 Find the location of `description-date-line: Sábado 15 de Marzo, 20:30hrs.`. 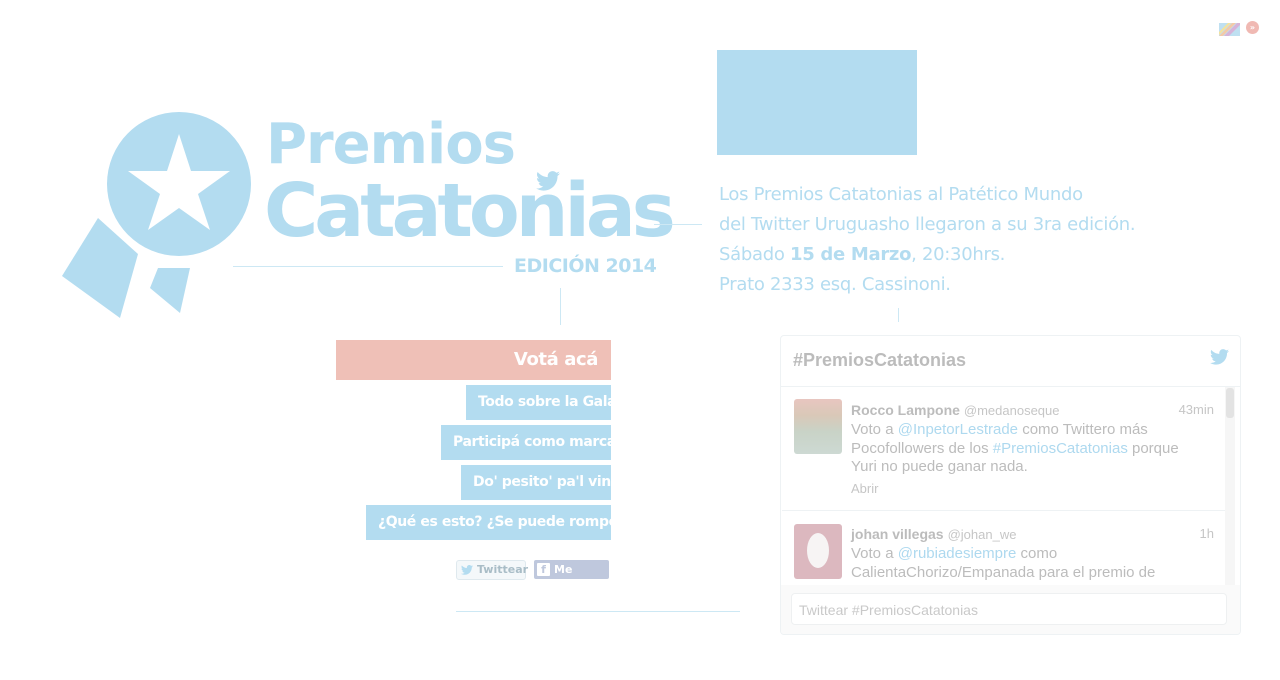

description-date-line: Sábado 15 de Marzo, 20:30hrs. is located at coordinates (927, 255).